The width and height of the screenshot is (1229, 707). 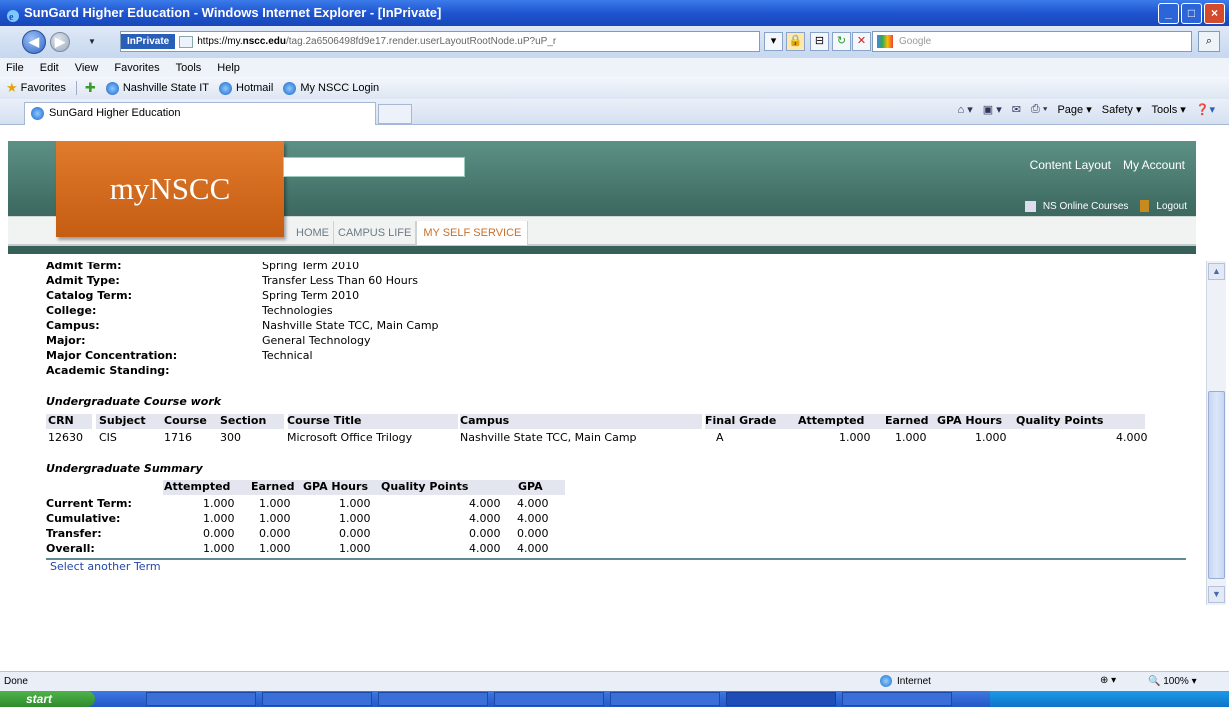 I want to click on url-domain: nscc.edu, so click(x=264, y=41).